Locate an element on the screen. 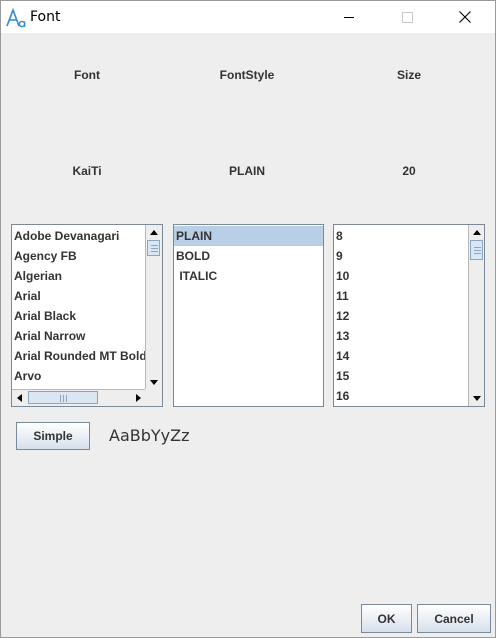 This screenshot has height=638, width=496. font-size-list: 8 9 10 11 12 13 14 15 16 is located at coordinates (409, 315).